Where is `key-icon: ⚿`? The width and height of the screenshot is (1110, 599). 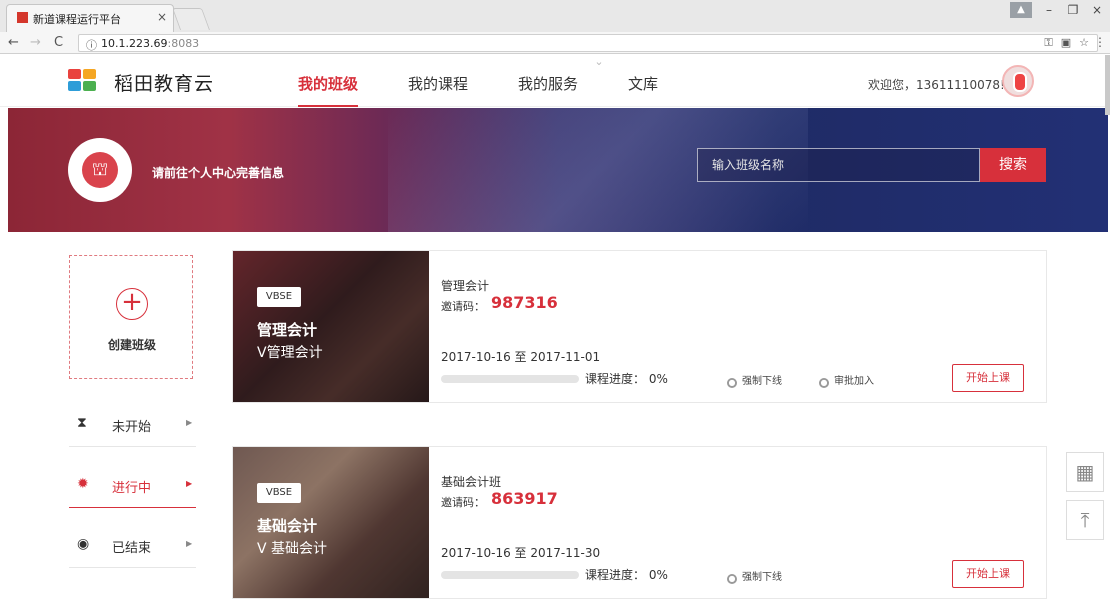
key-icon: ⚿ is located at coordinates (1048, 43).